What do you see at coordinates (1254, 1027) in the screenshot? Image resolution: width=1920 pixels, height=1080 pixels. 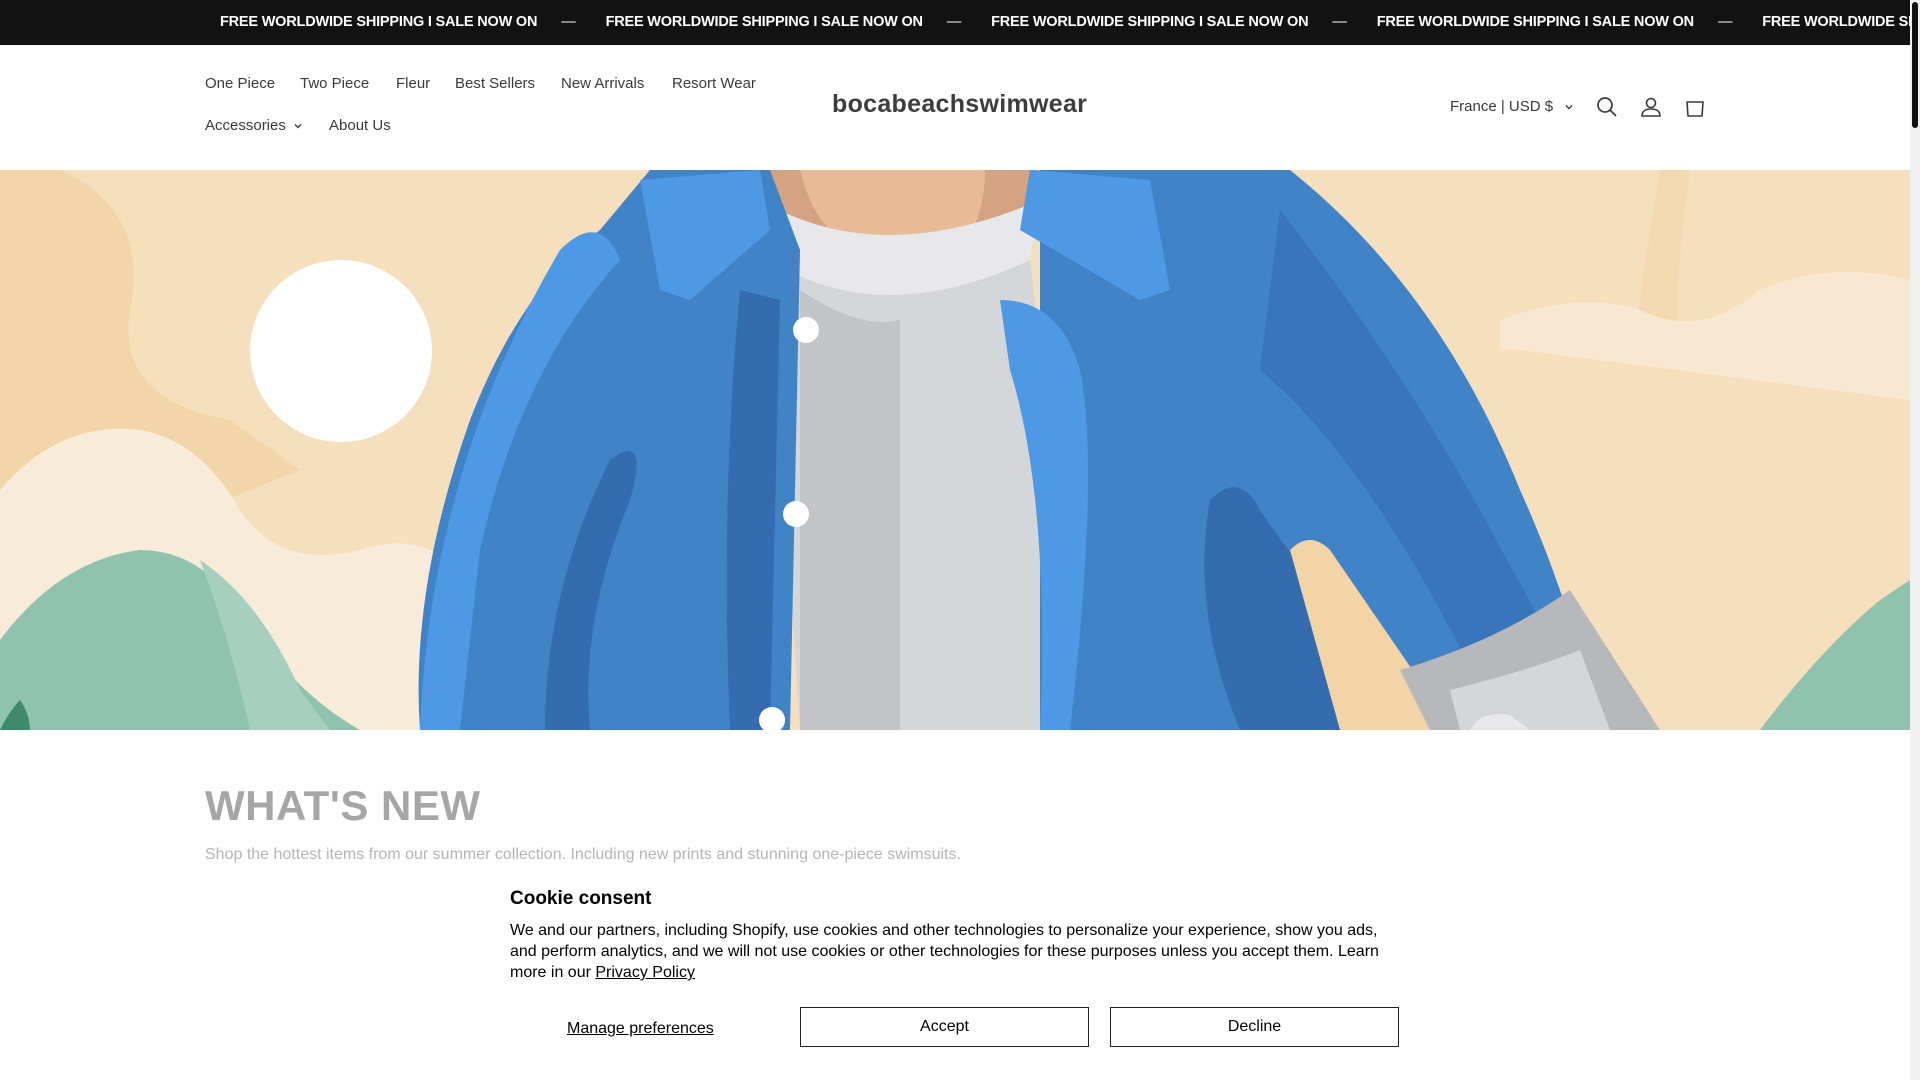 I see `decline-button: Decline` at bounding box center [1254, 1027].